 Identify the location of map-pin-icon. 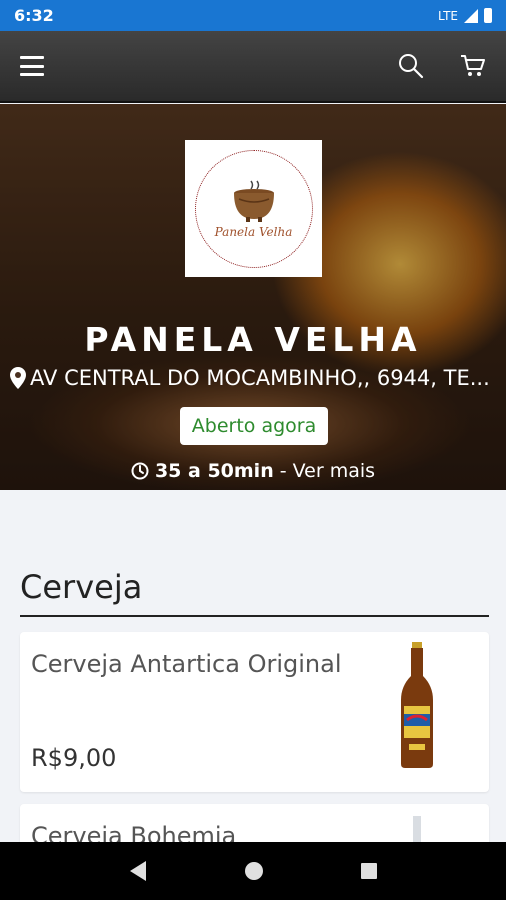
(18, 378).